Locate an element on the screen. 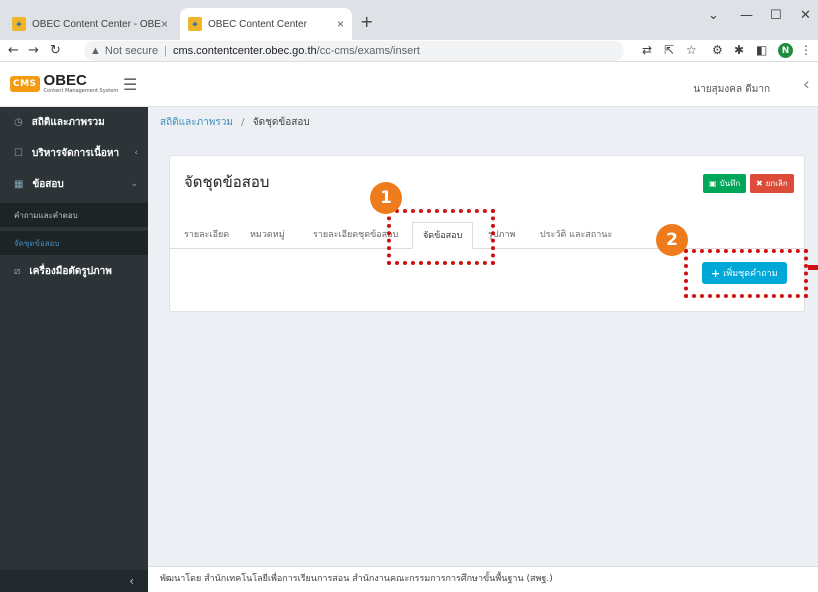  tab-category: หมวดหมู่ is located at coordinates (267, 234).